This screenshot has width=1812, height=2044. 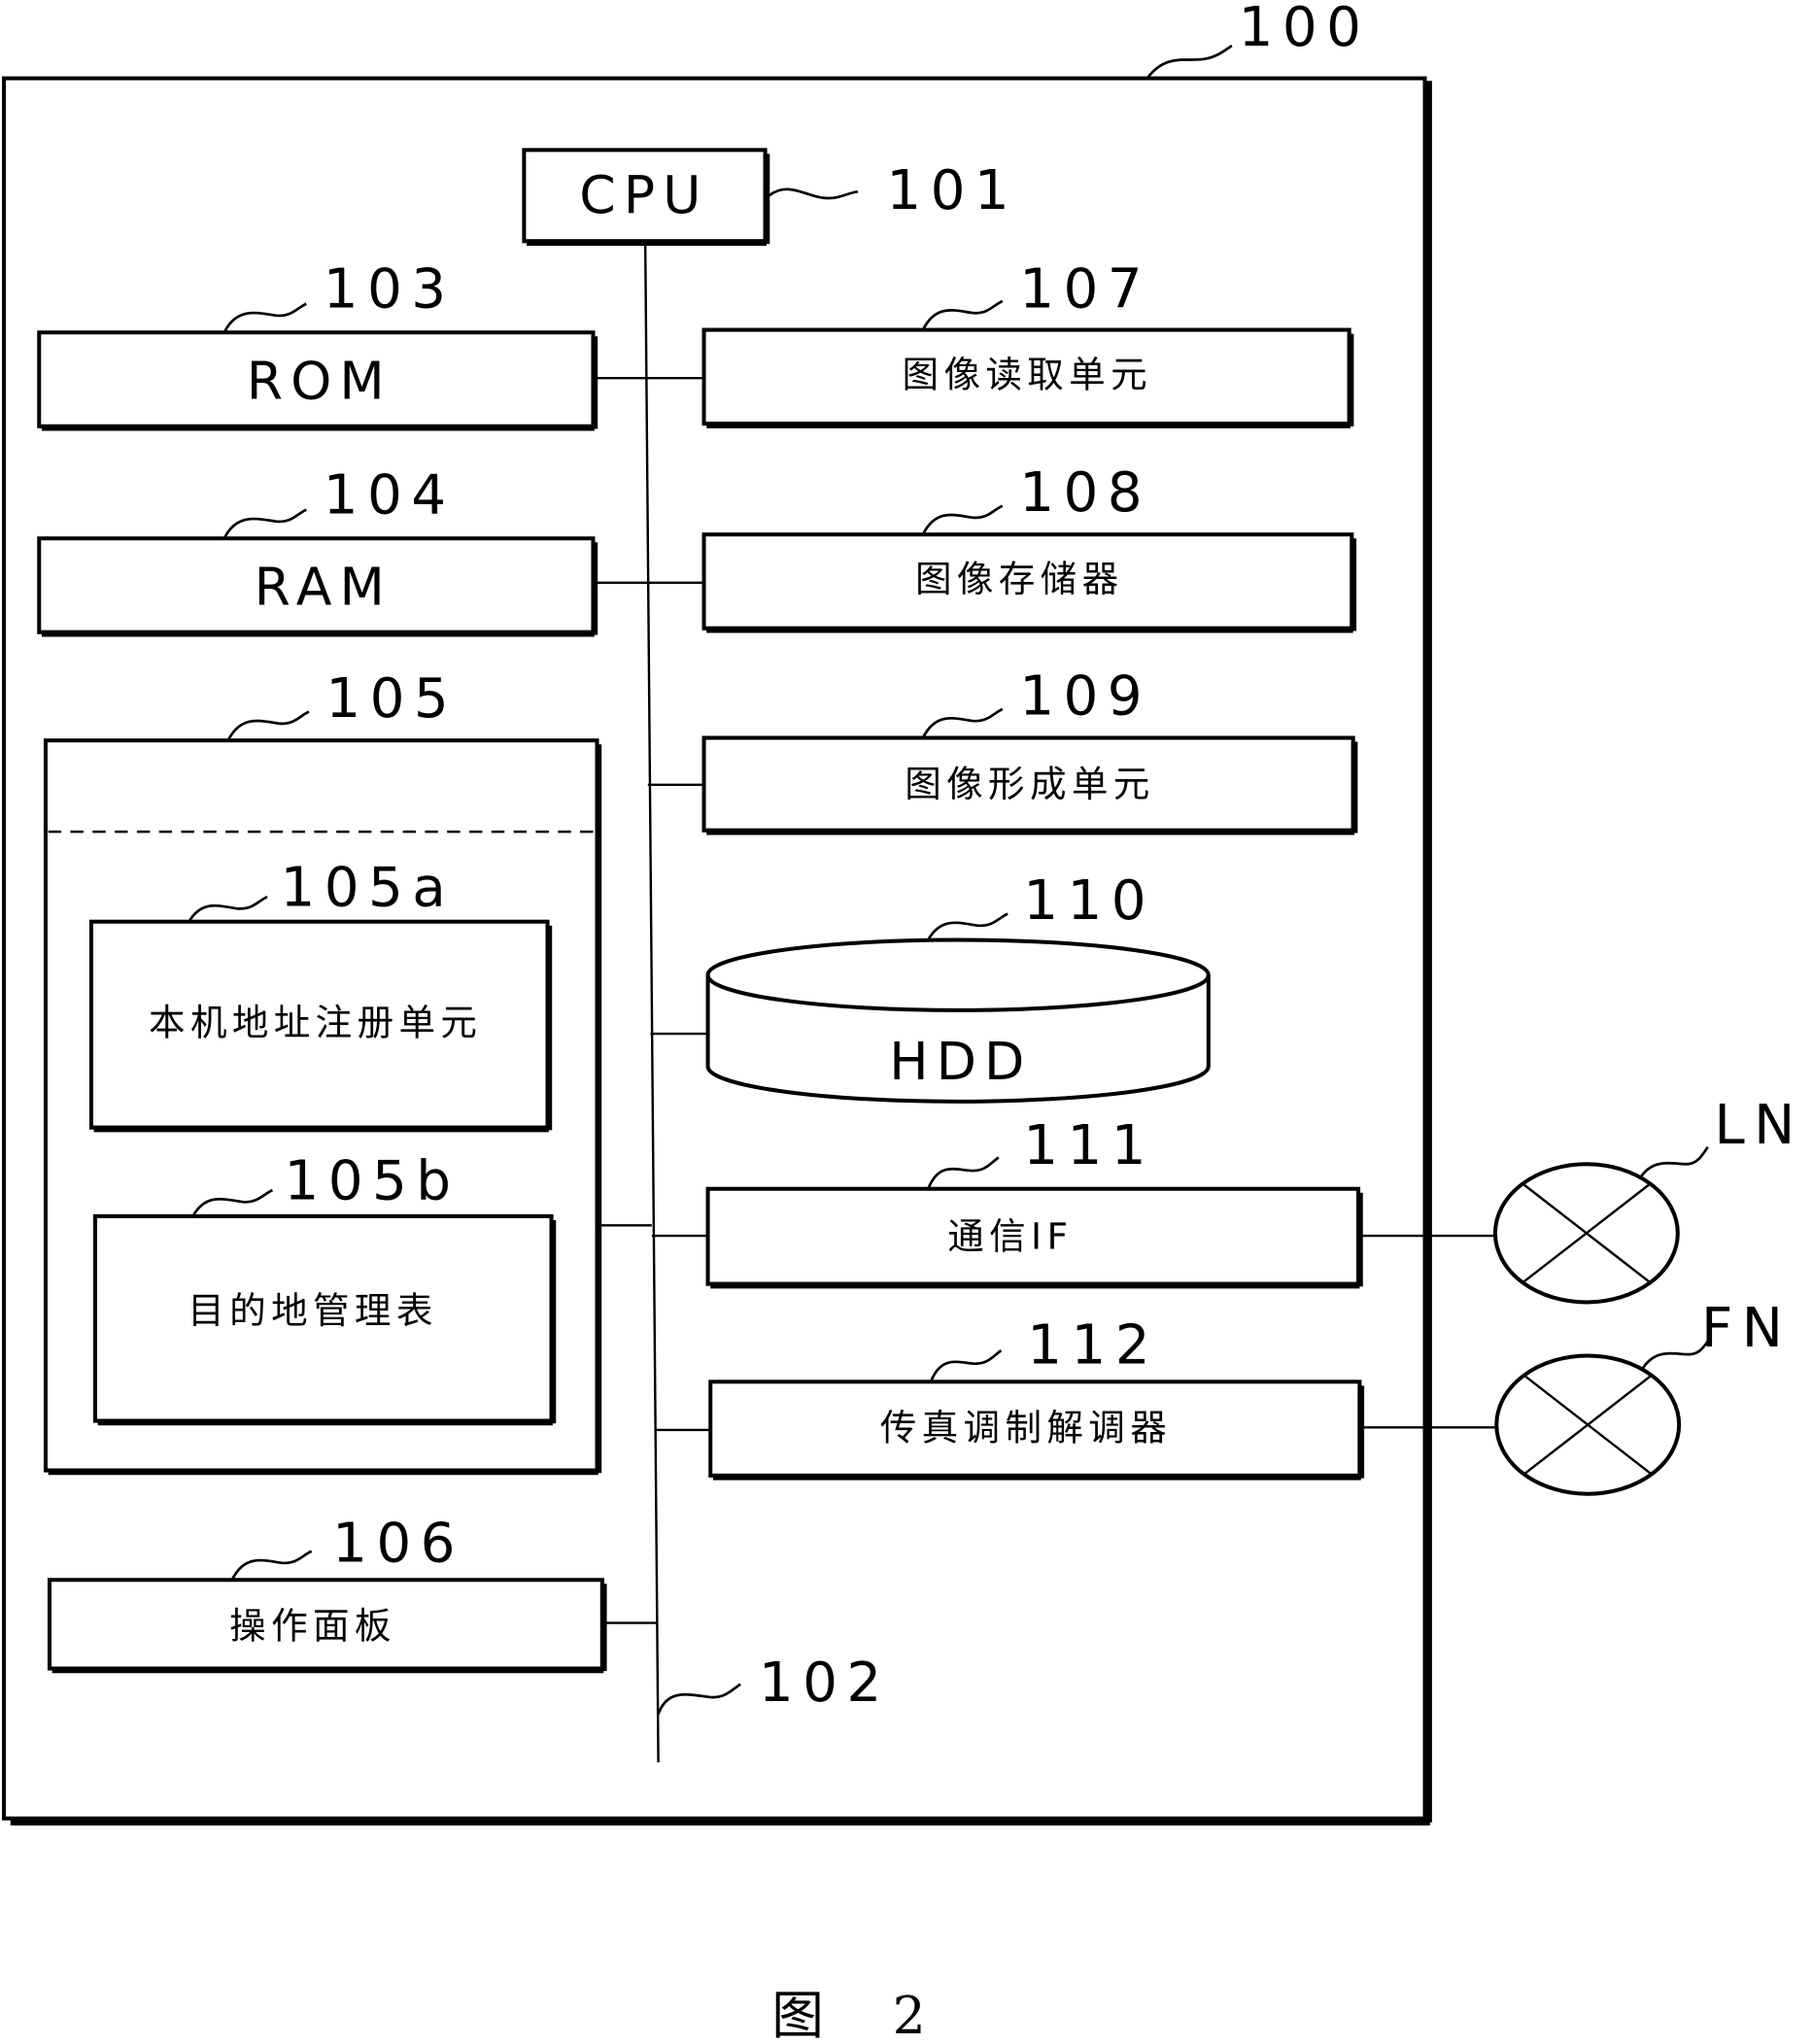 I want to click on cpu-label: CPU, so click(x=643, y=195).